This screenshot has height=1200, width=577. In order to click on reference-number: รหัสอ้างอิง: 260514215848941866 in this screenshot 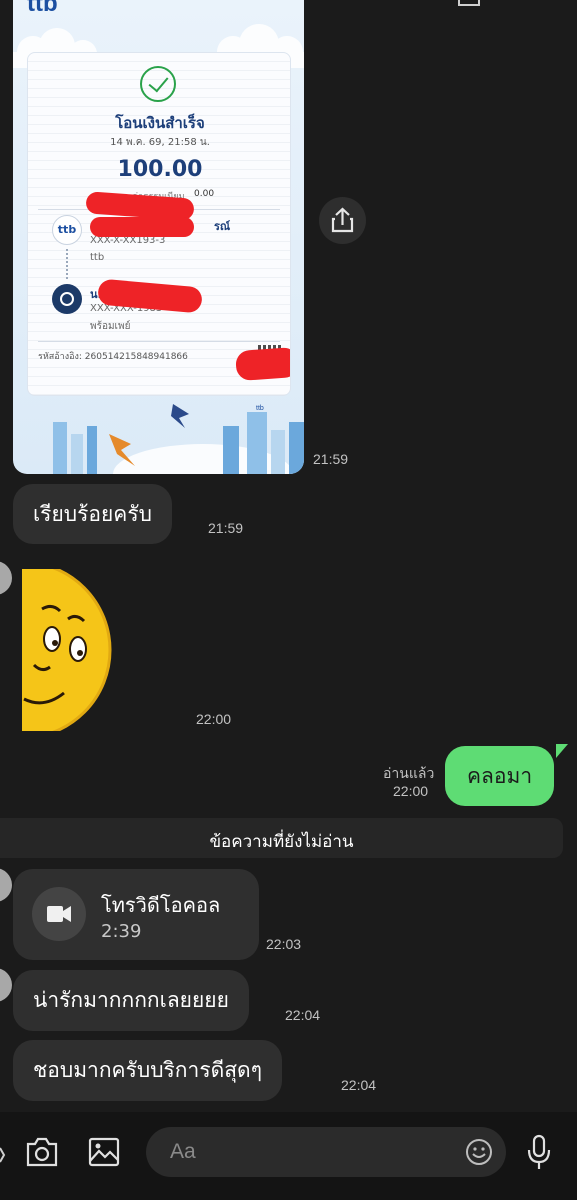, I will do `click(113, 357)`.